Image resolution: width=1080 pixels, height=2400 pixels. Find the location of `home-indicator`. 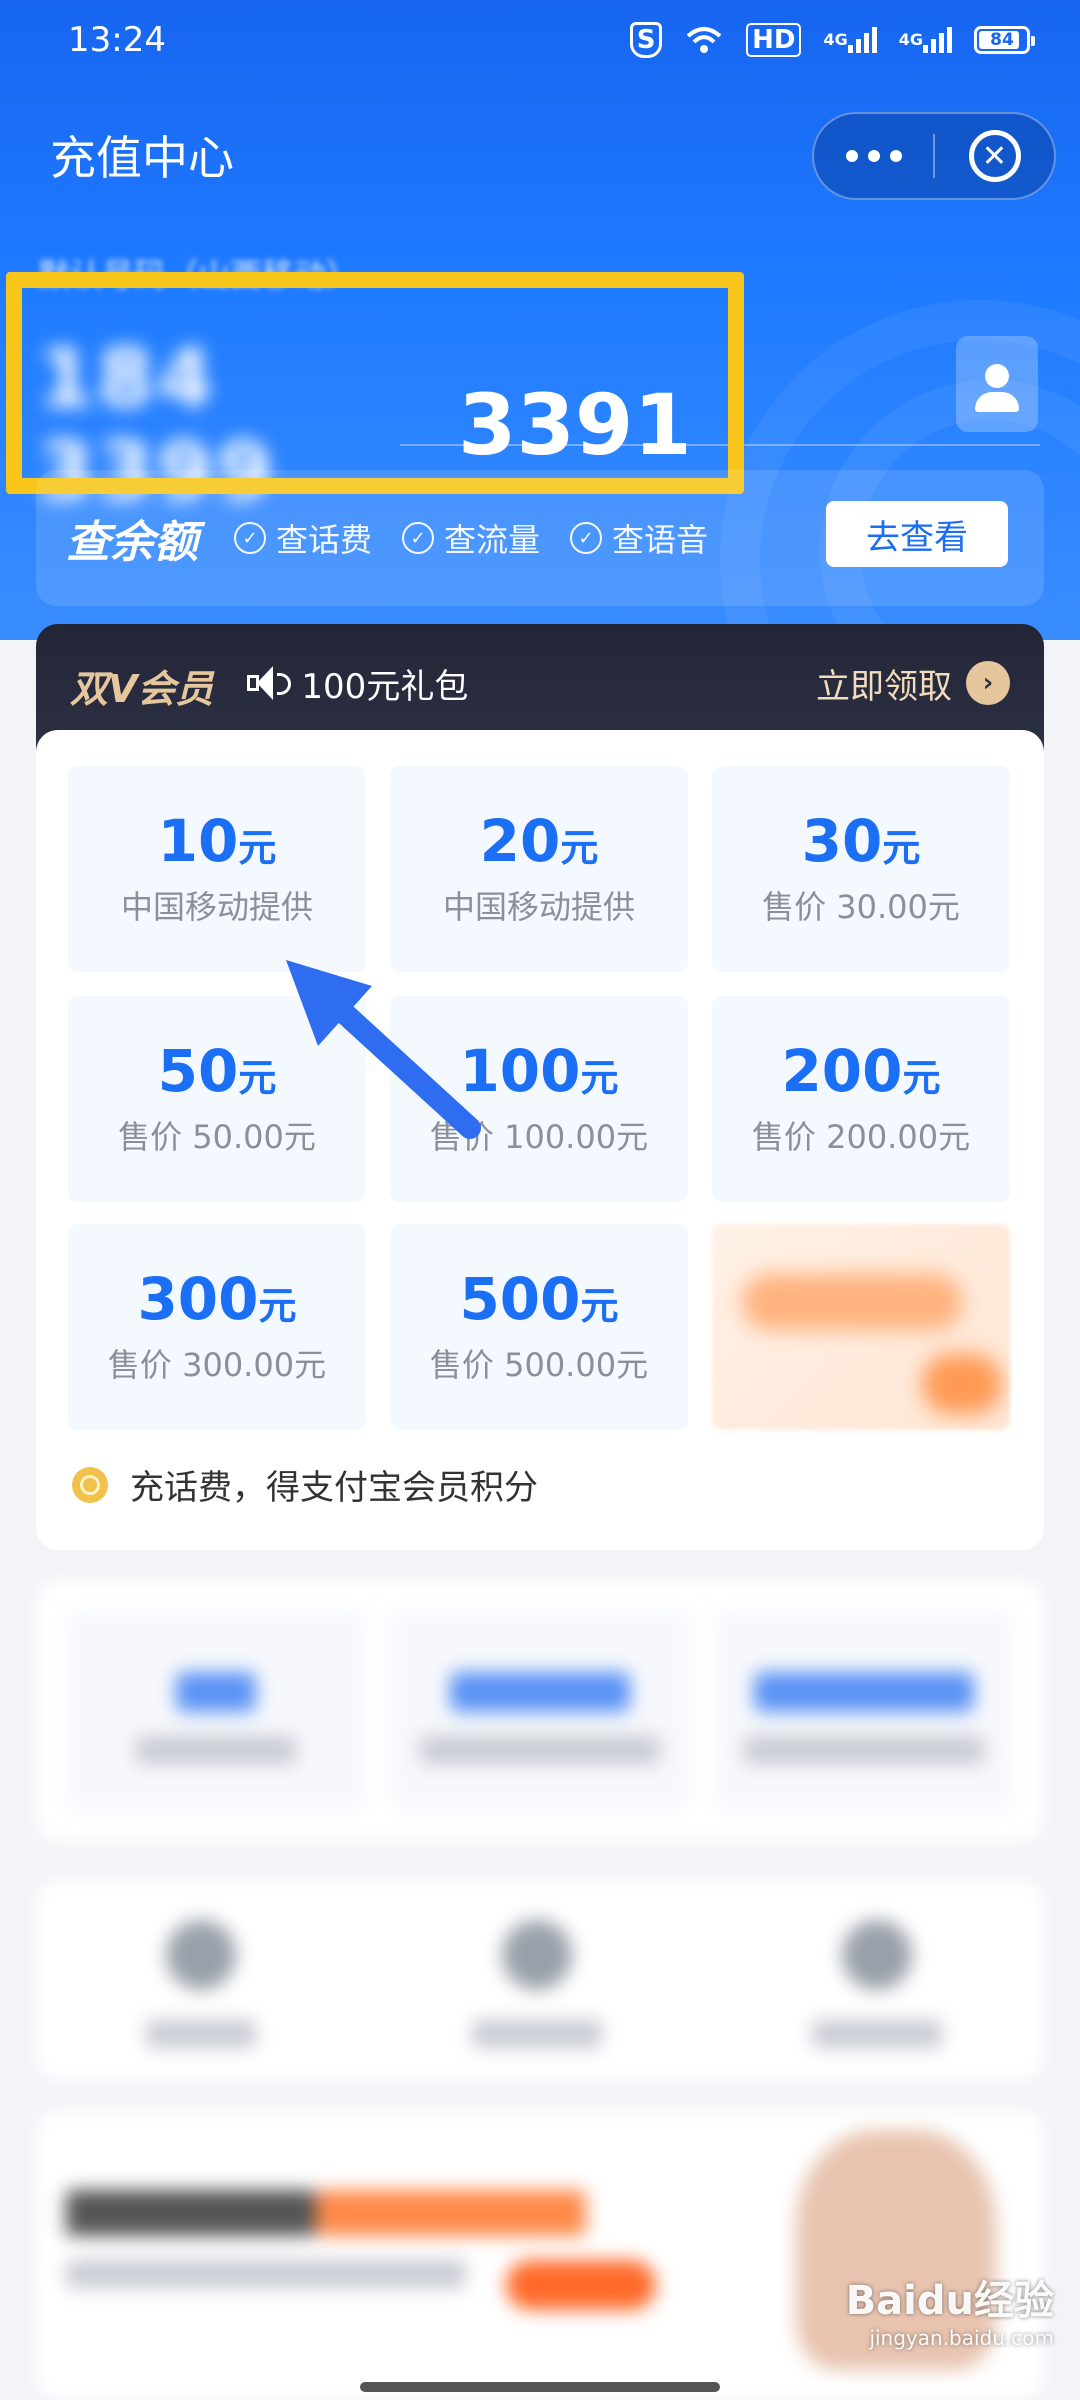

home-indicator is located at coordinates (540, 2387).